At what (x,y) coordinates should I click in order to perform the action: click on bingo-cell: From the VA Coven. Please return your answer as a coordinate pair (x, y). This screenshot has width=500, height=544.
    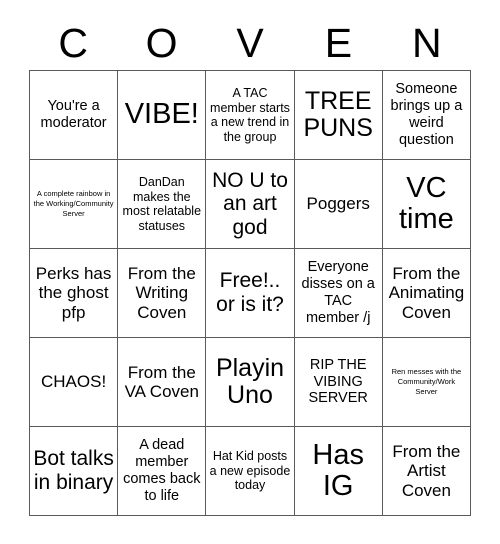
    Looking at the image, I should click on (162, 382).